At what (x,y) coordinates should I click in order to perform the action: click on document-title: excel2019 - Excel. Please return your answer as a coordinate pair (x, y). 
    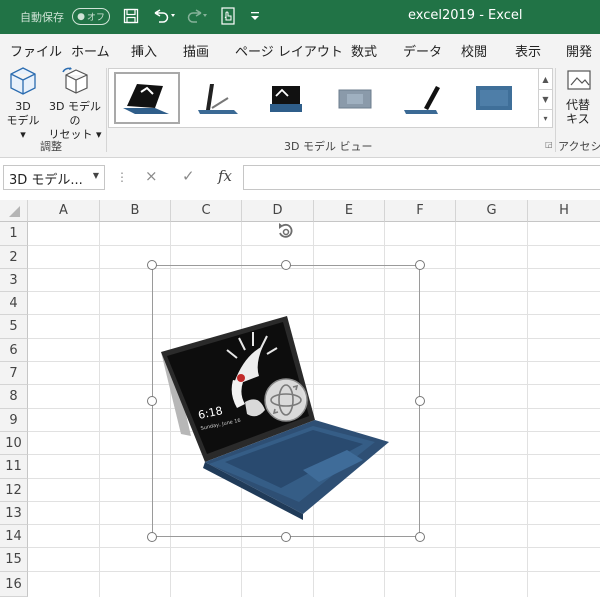
    Looking at the image, I should click on (465, 15).